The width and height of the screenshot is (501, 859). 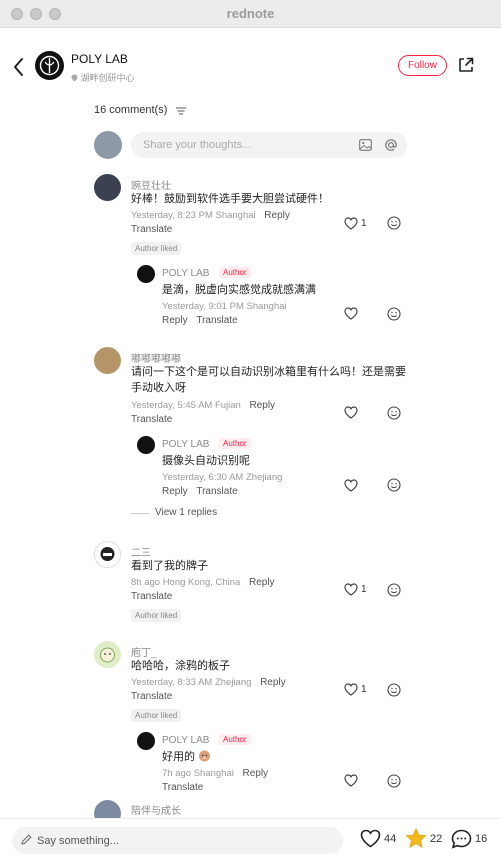 I want to click on author-avatar, so click(x=49, y=65).